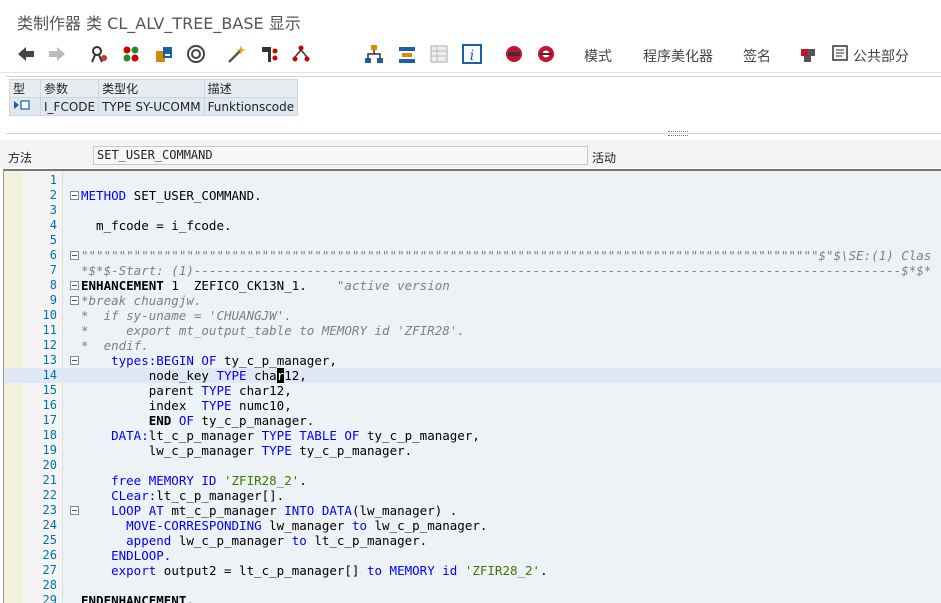 The width and height of the screenshot is (941, 603). I want to click on pretty-printer-button: 程序美化器, so click(678, 56).